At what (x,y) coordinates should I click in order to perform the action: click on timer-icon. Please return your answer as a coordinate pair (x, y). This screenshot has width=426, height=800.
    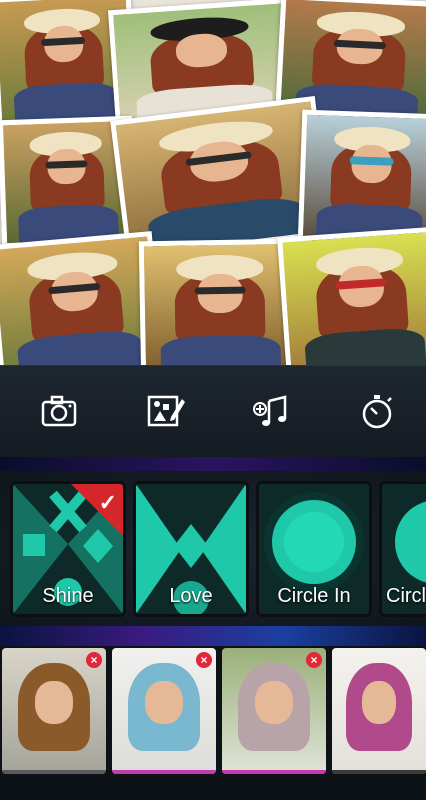
    Looking at the image, I should click on (377, 412).